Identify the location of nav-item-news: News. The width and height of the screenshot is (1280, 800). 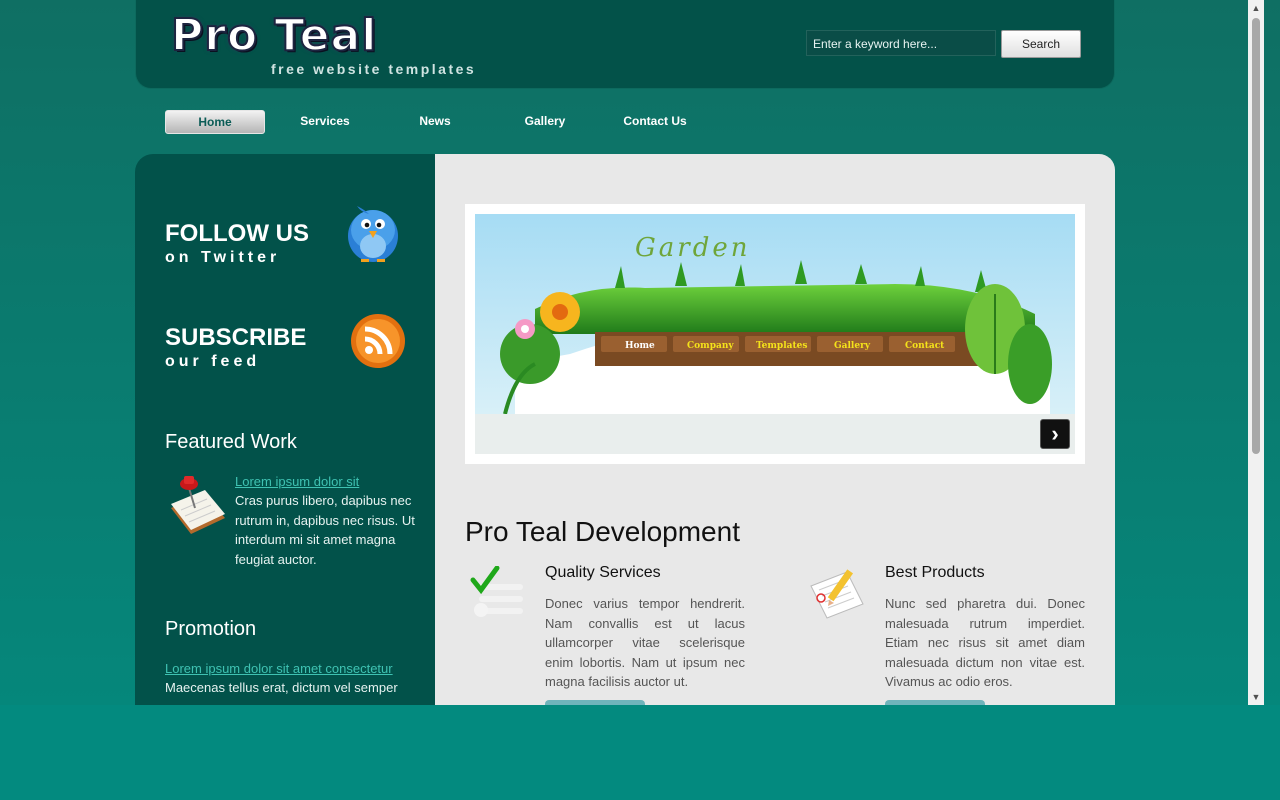
(435, 122).